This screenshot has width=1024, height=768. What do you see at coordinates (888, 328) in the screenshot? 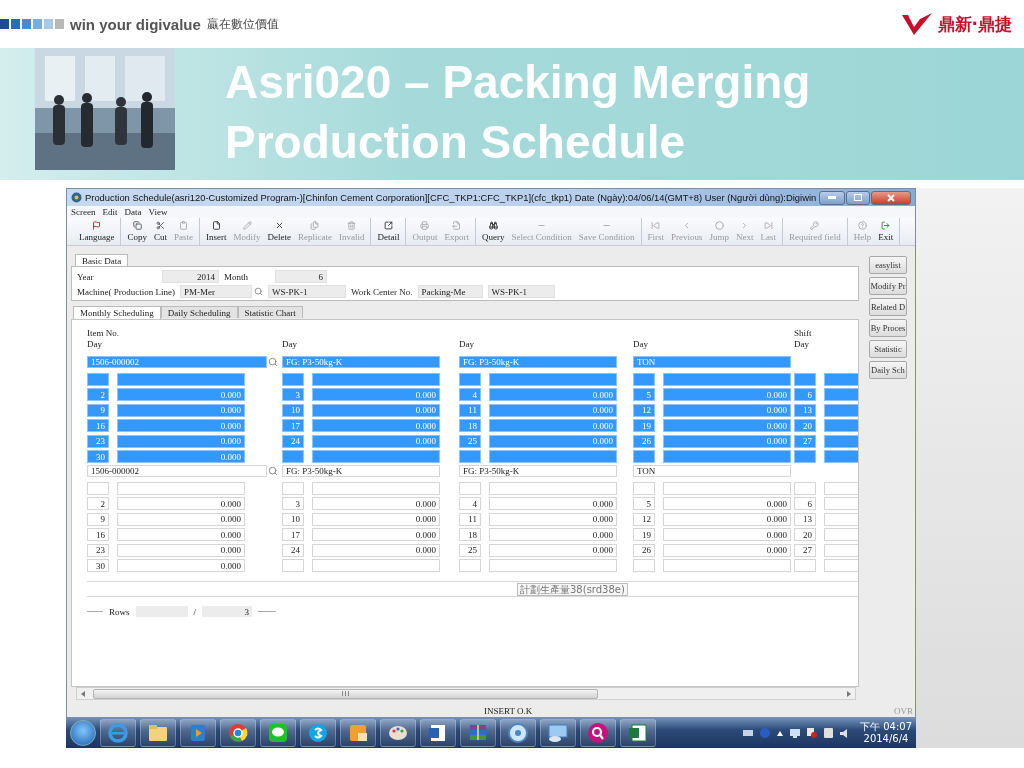
I see `side-button: By Proces` at bounding box center [888, 328].